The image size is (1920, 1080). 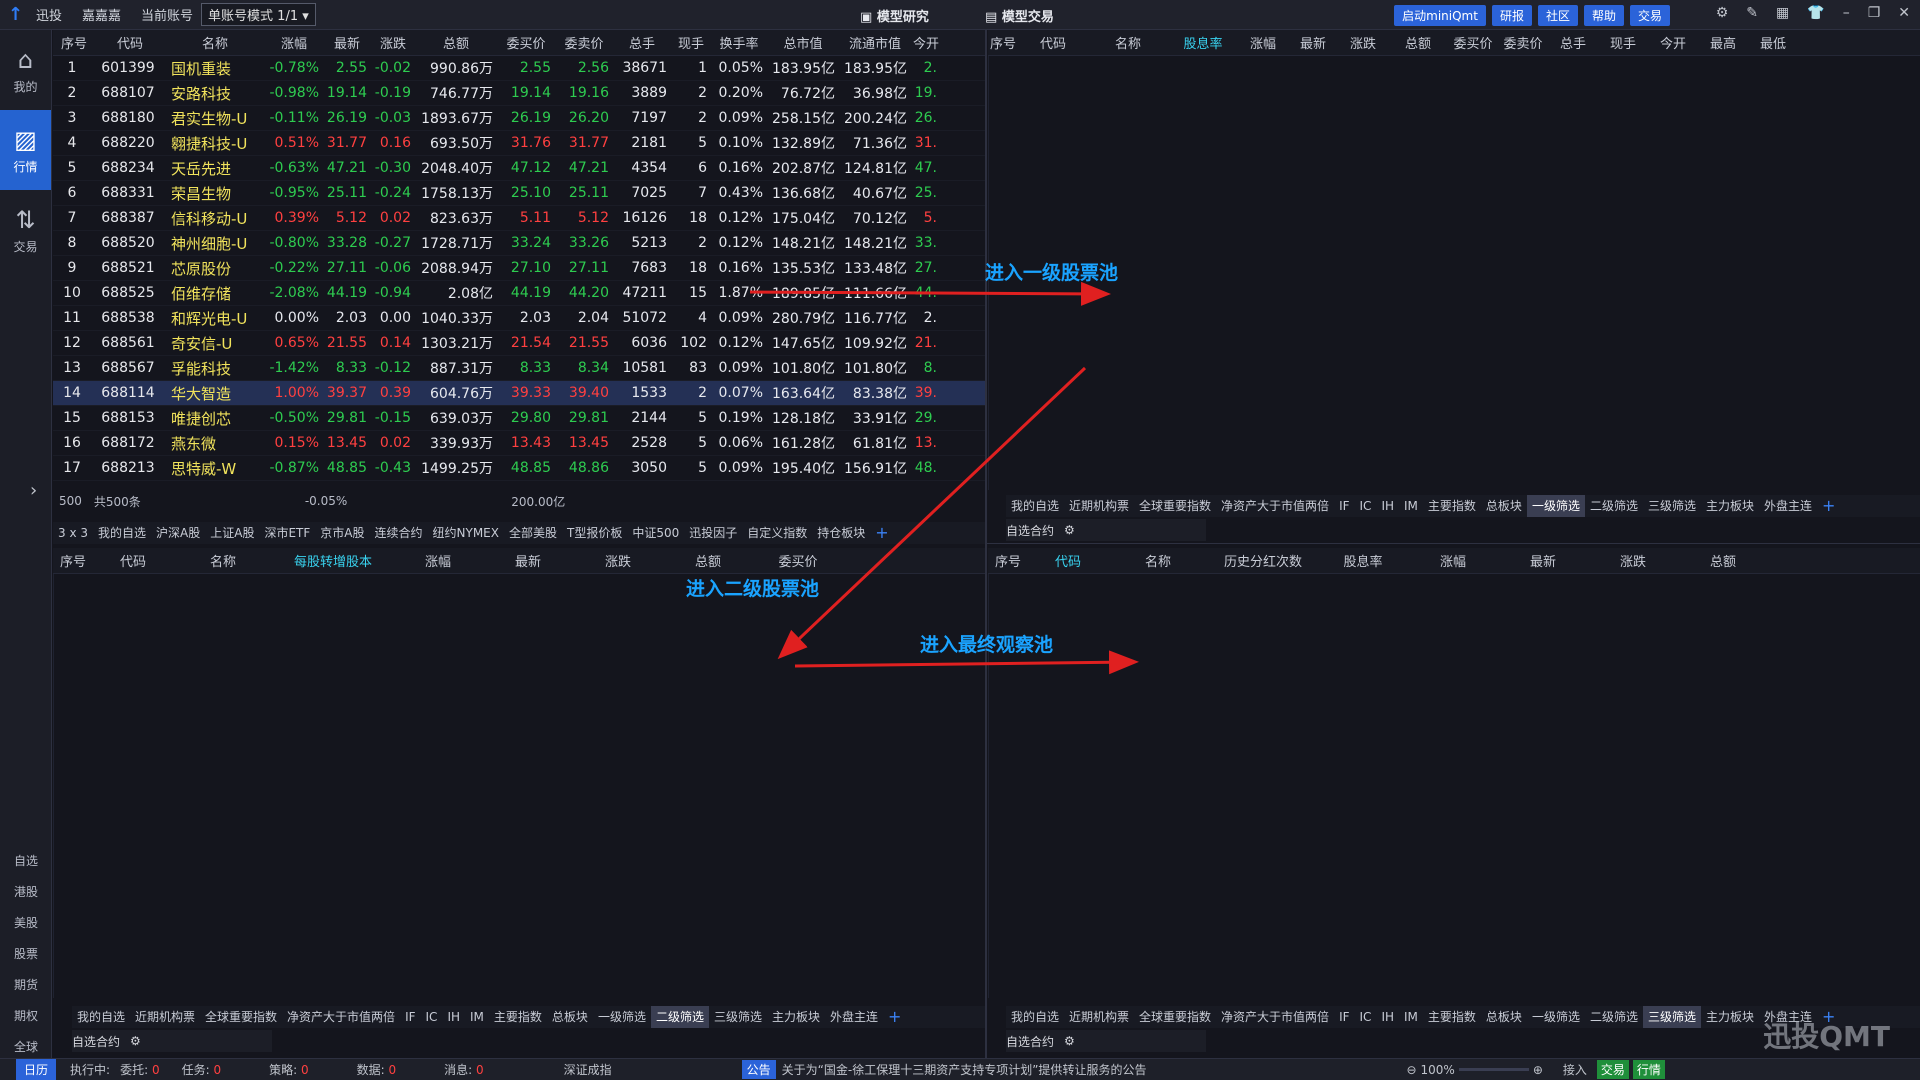 I want to click on annotation-arrows, so click(x=944, y=478).